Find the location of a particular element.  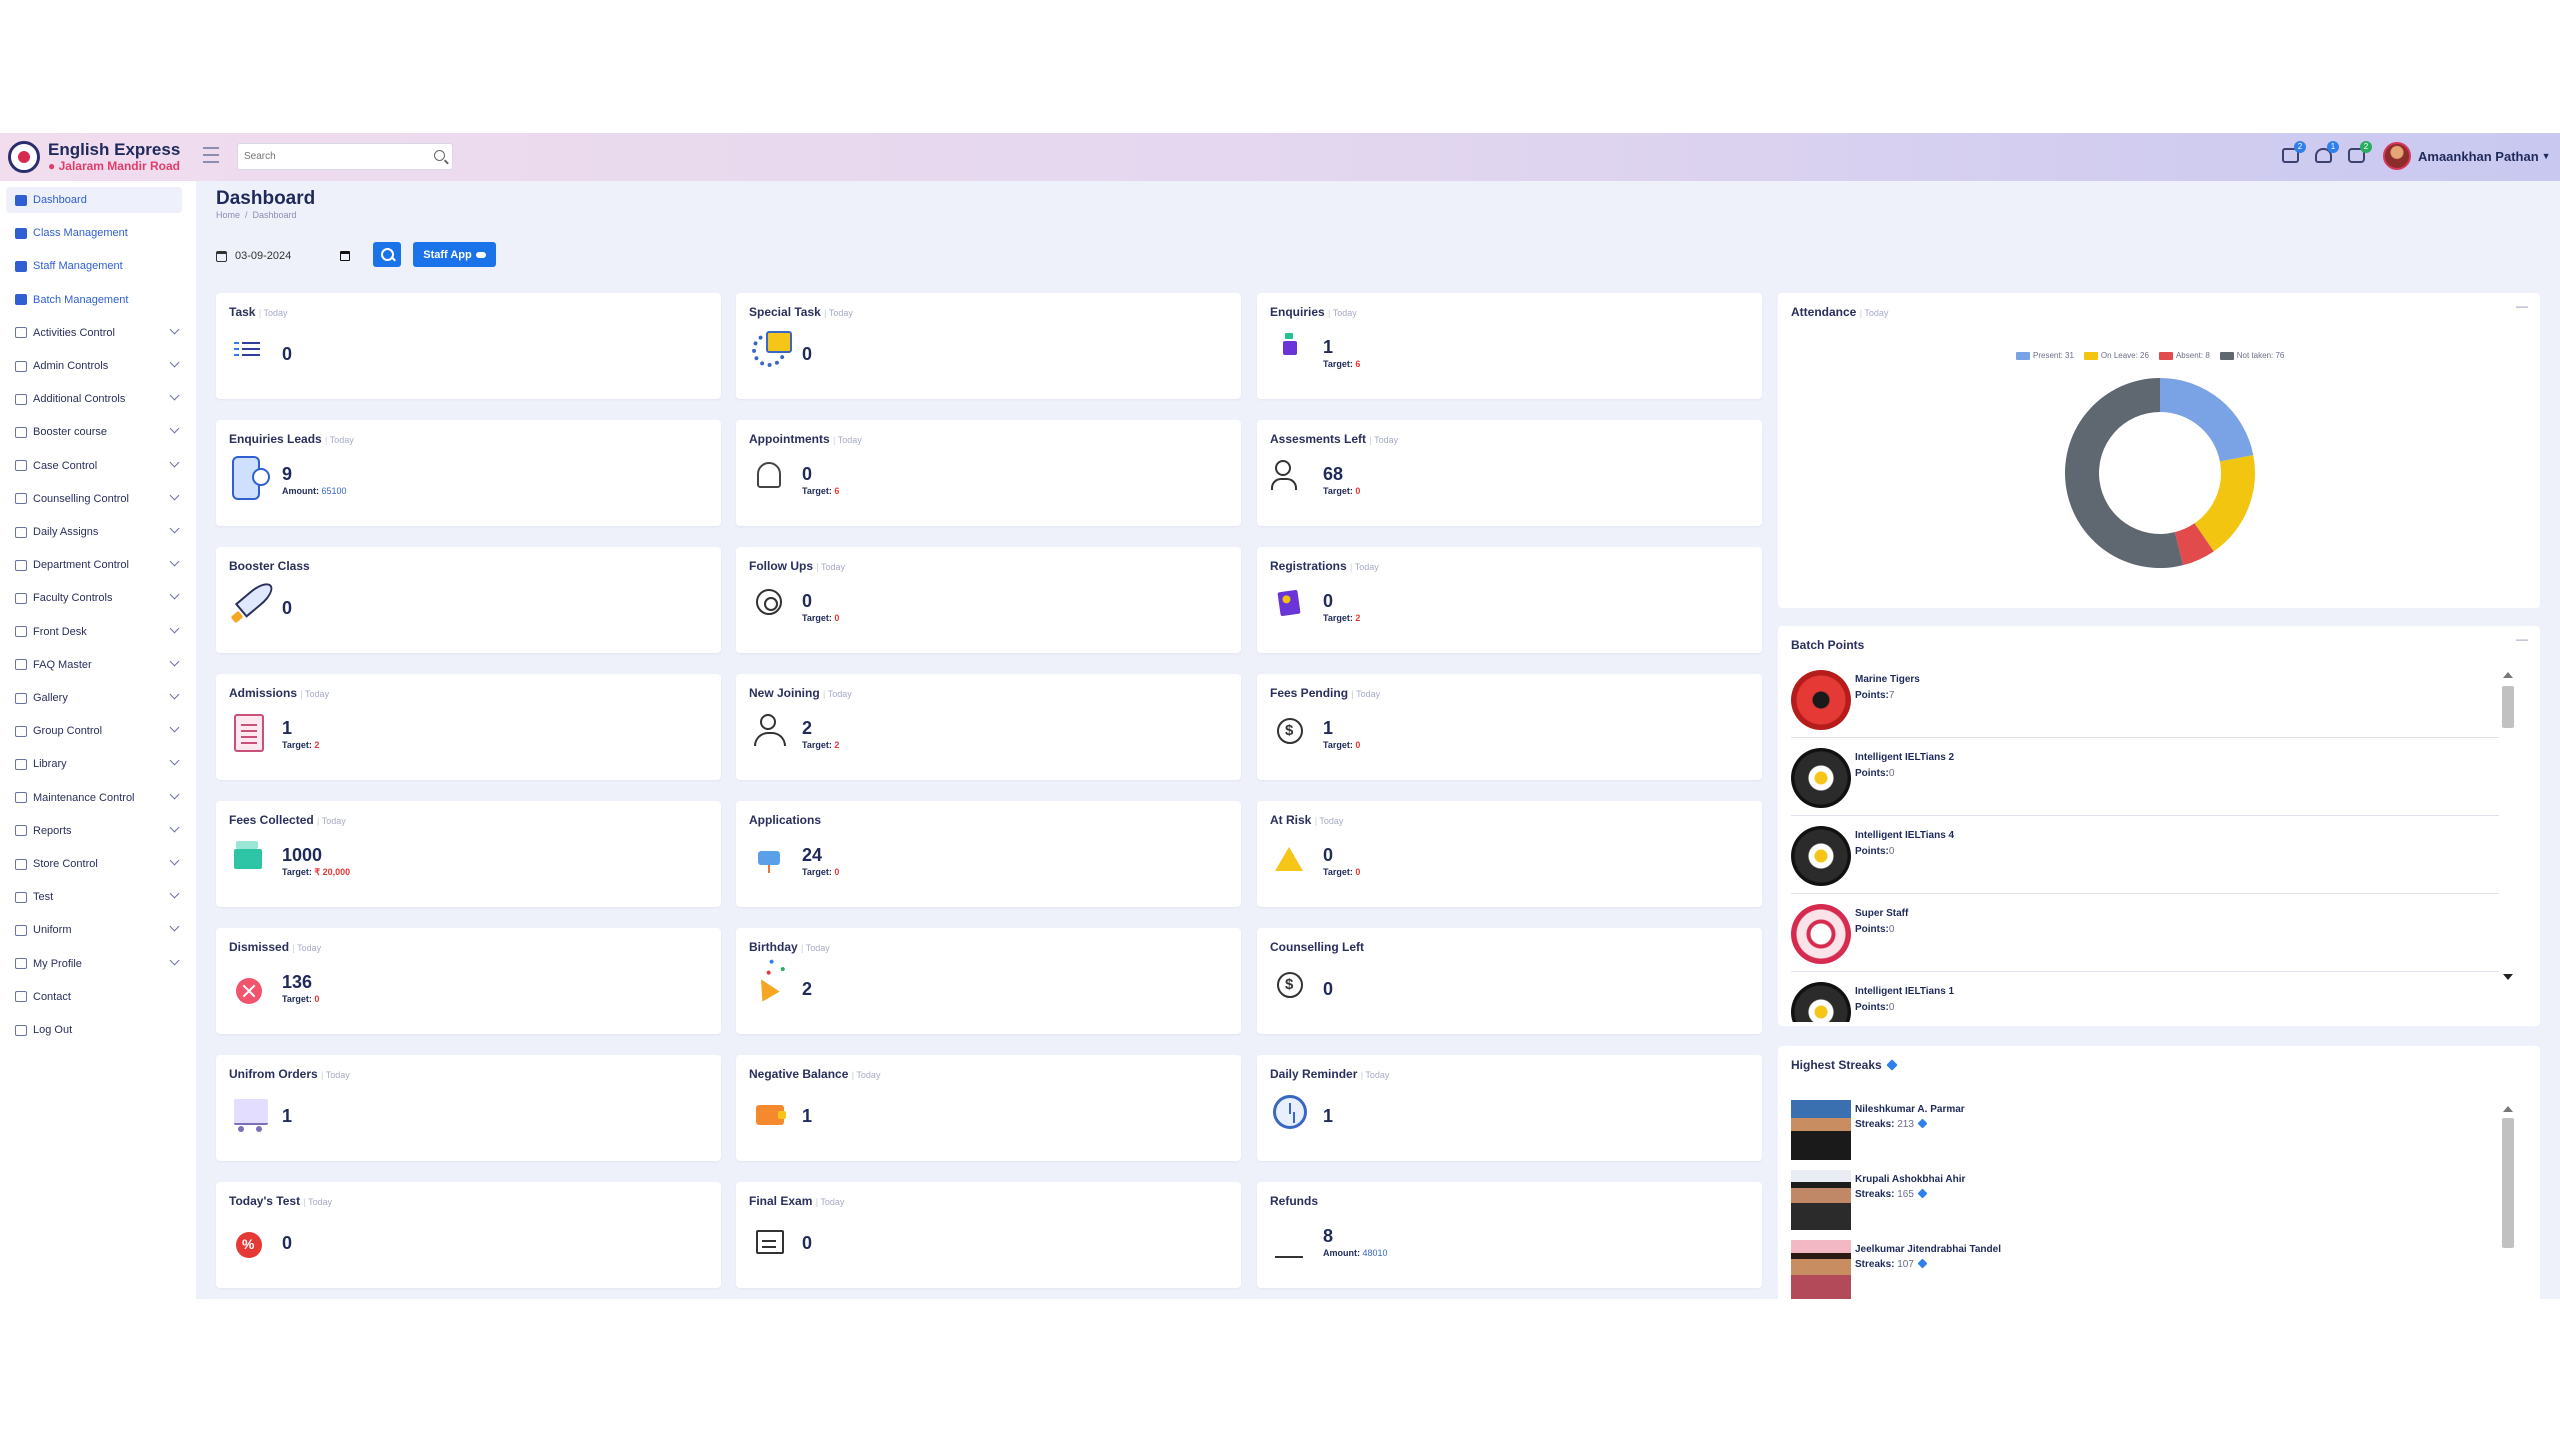

sidebar-item-case-control: Case Control is located at coordinates (94, 466).